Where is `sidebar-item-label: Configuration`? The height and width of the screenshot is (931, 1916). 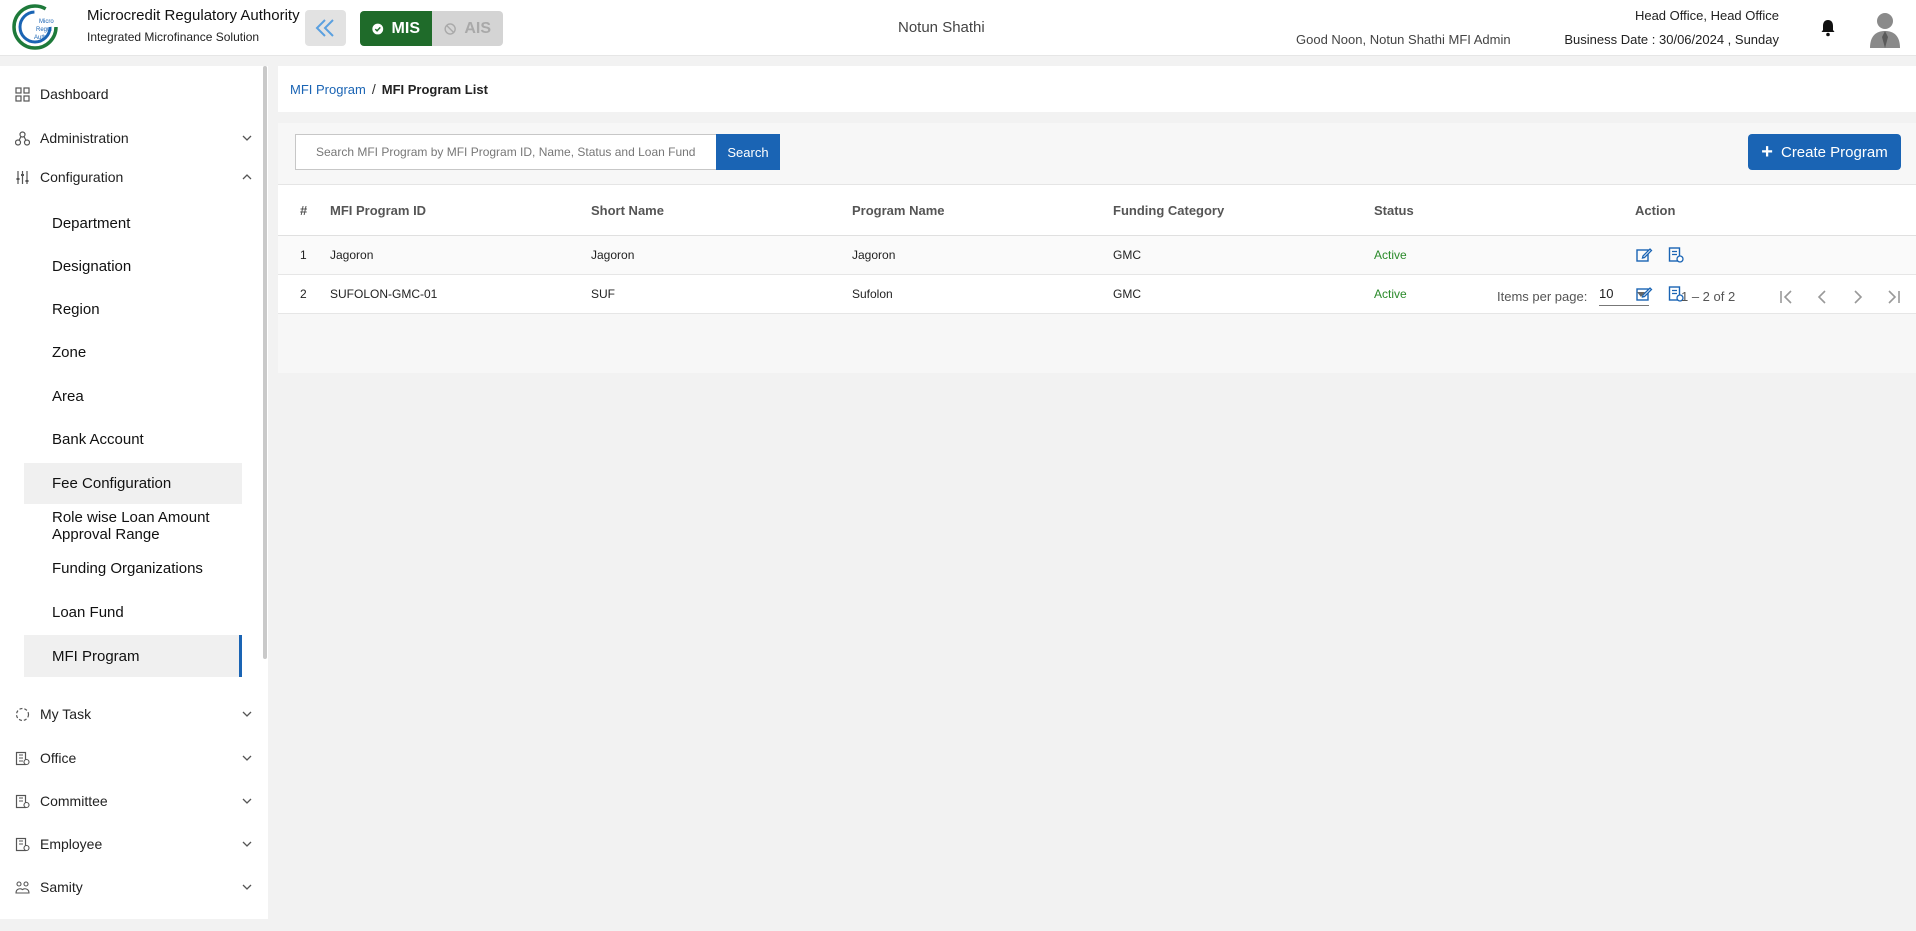 sidebar-item-label: Configuration is located at coordinates (82, 177).